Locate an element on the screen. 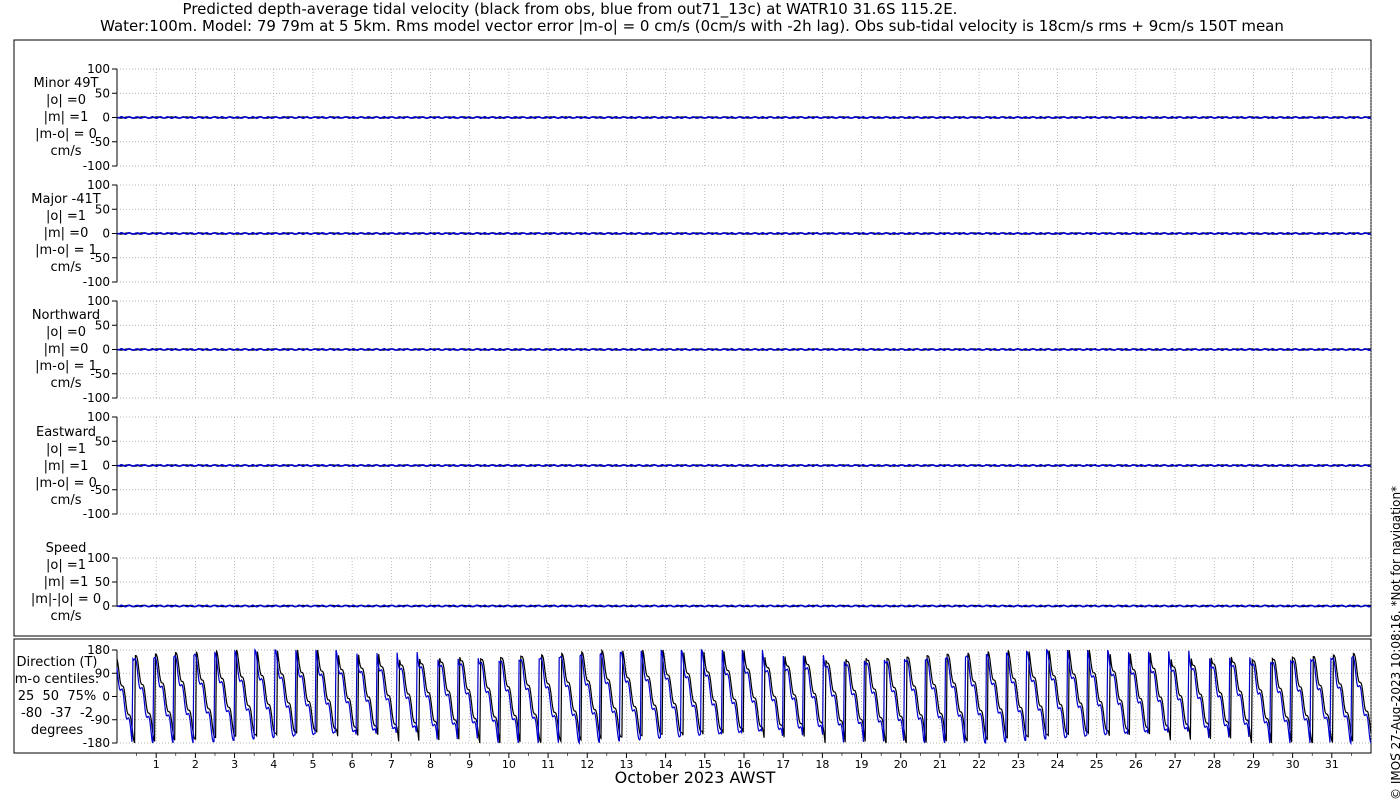 The image size is (1400, 800). x-tick-label: 7 is located at coordinates (391, 764).